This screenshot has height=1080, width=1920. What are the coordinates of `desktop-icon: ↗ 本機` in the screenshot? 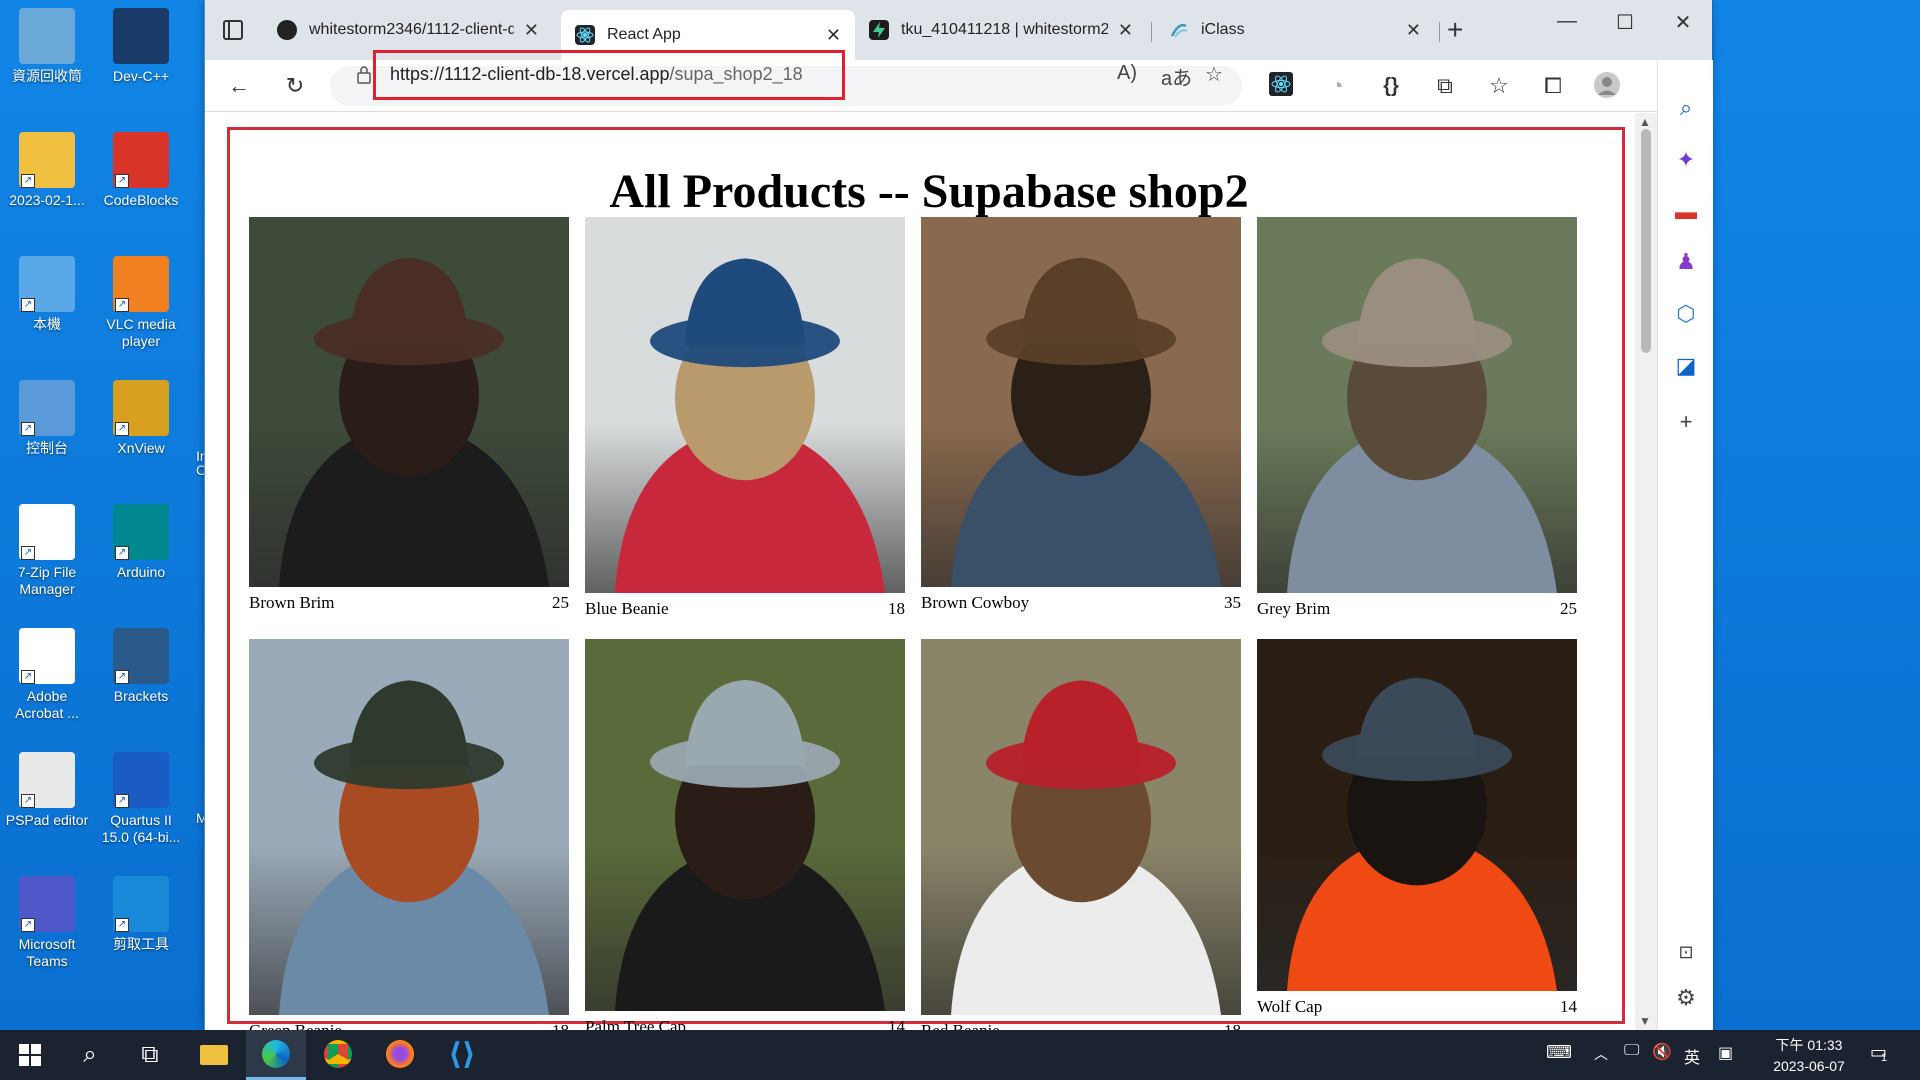 It's located at (47, 294).